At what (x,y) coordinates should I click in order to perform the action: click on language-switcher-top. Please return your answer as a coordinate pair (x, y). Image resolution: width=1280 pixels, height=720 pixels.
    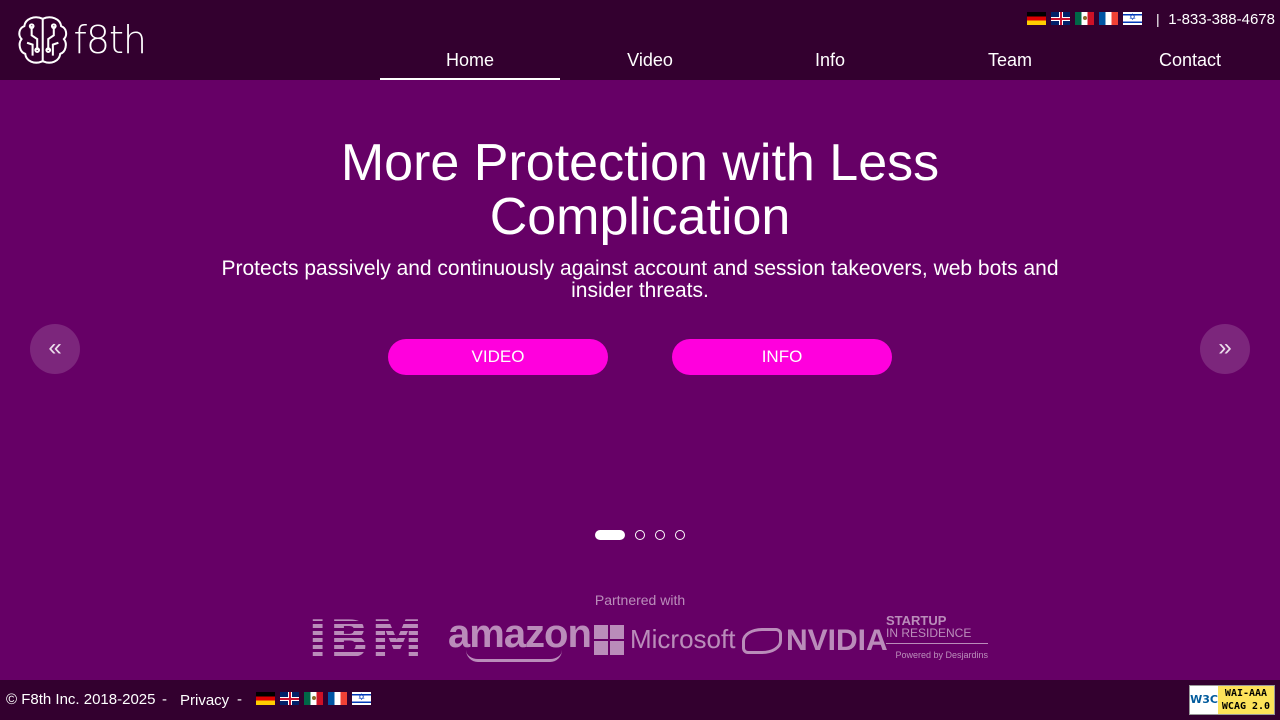
    Looking at the image, I should click on (1084, 18).